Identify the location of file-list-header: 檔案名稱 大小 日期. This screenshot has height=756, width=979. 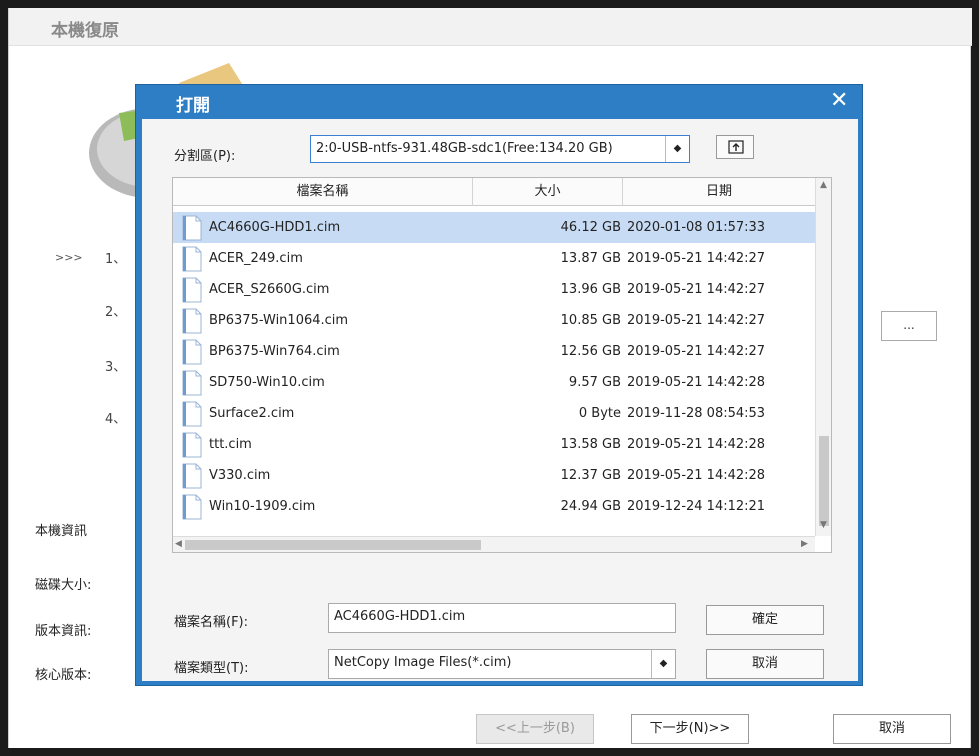
(494, 192).